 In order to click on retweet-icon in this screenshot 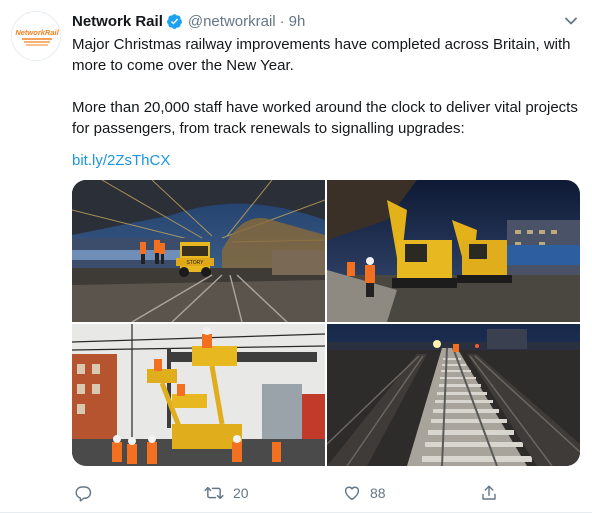, I will do `click(214, 493)`.